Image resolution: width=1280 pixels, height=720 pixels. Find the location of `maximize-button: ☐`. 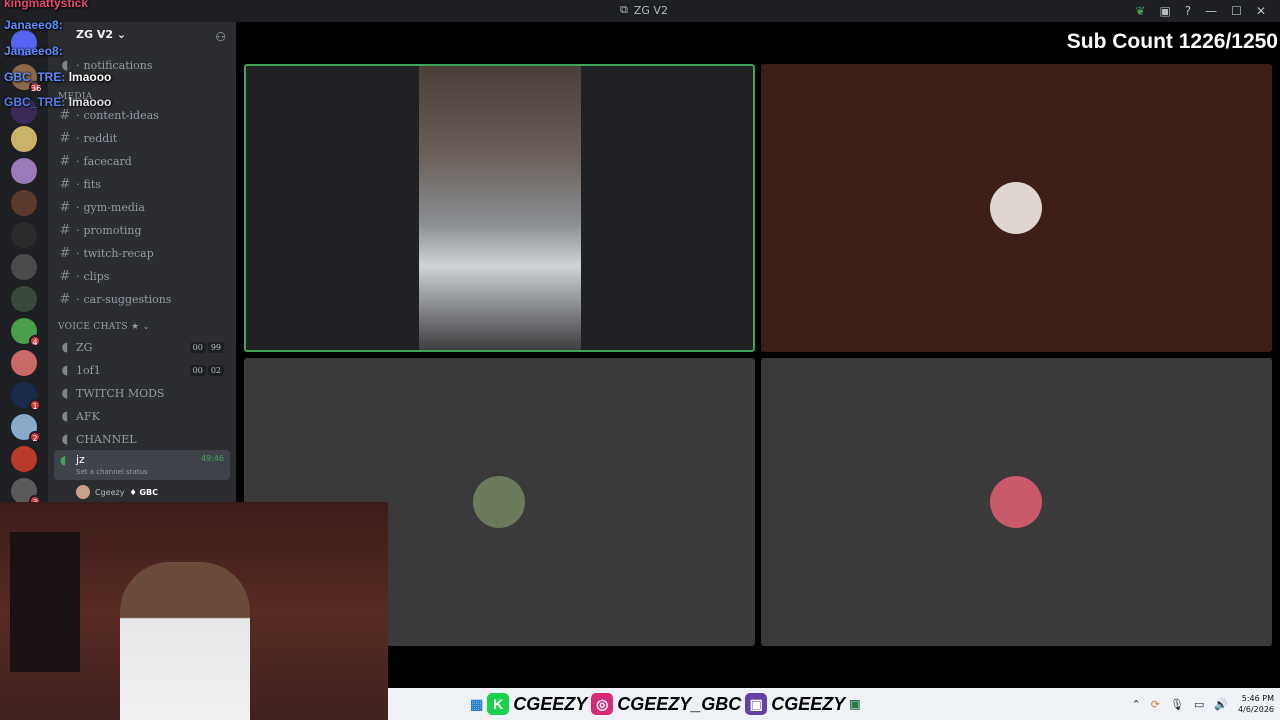

maximize-button: ☐ is located at coordinates (1236, 11).